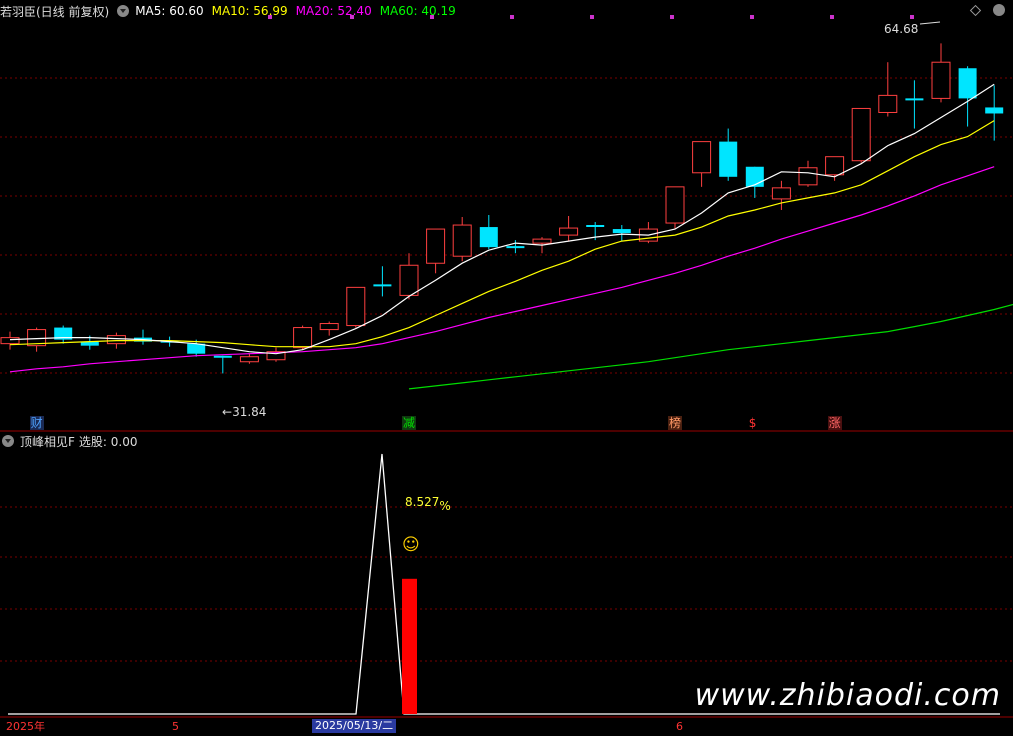  Describe the element at coordinates (417, 11) in the screenshot. I see `ma60-label: MA60: 40.19` at that location.